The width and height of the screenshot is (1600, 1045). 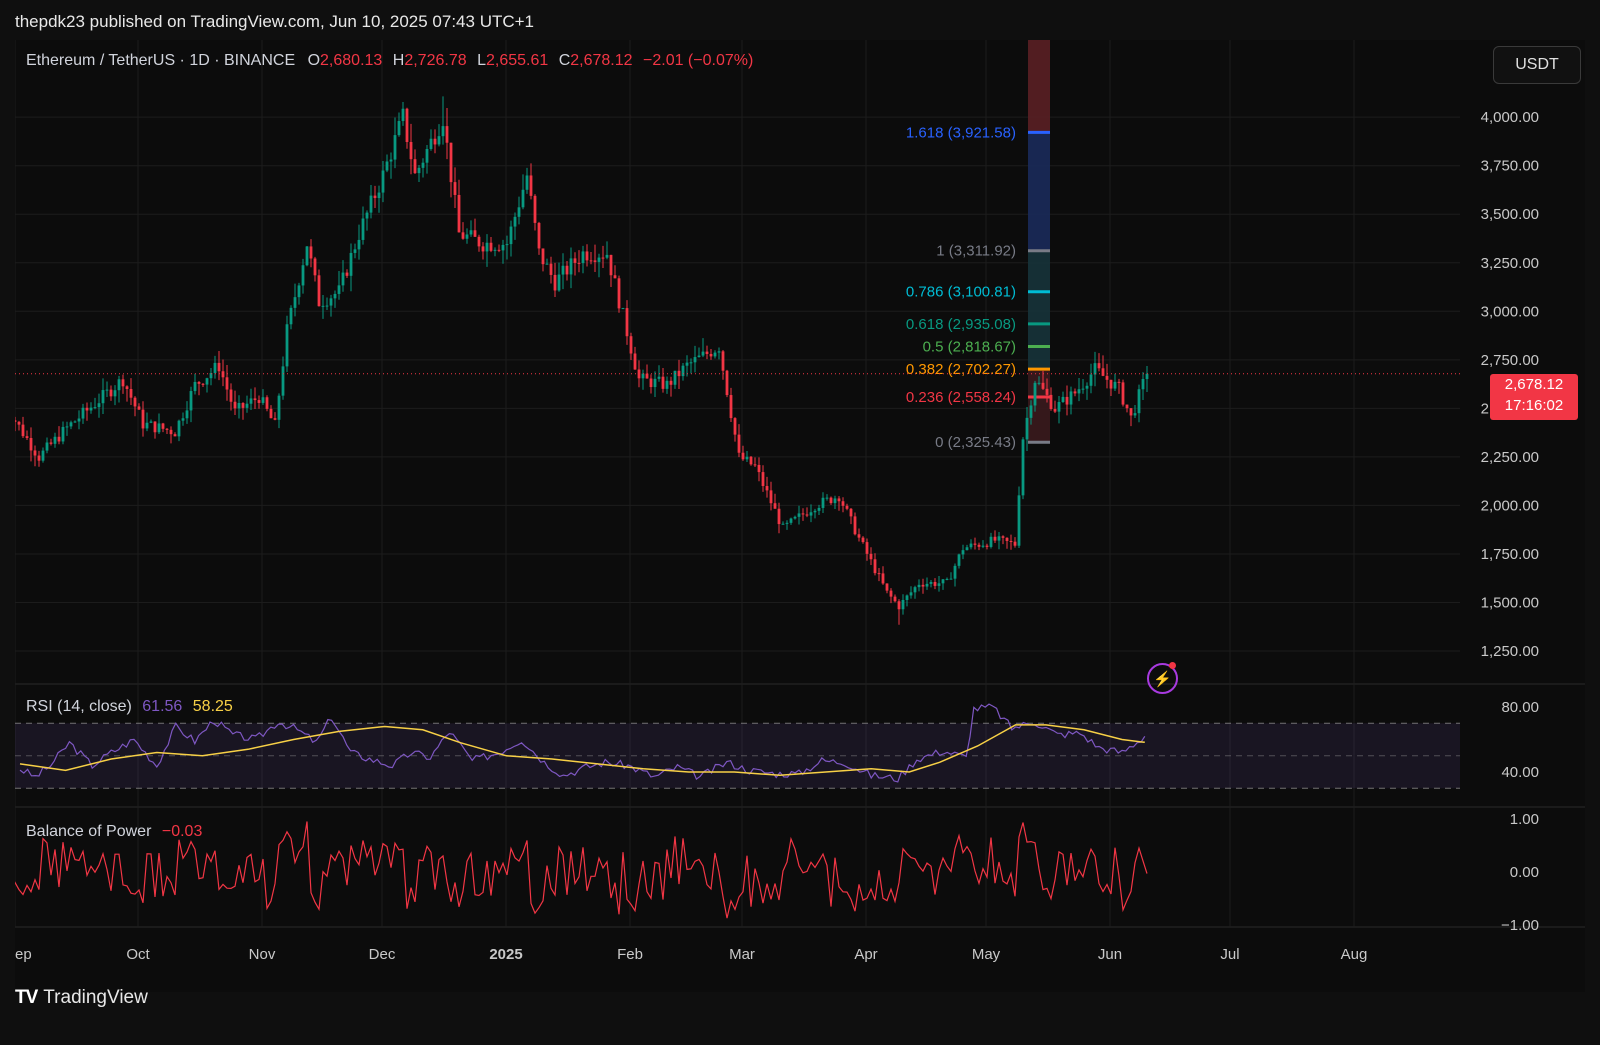 What do you see at coordinates (382, 954) in the screenshot?
I see `x-tick-label: Dec` at bounding box center [382, 954].